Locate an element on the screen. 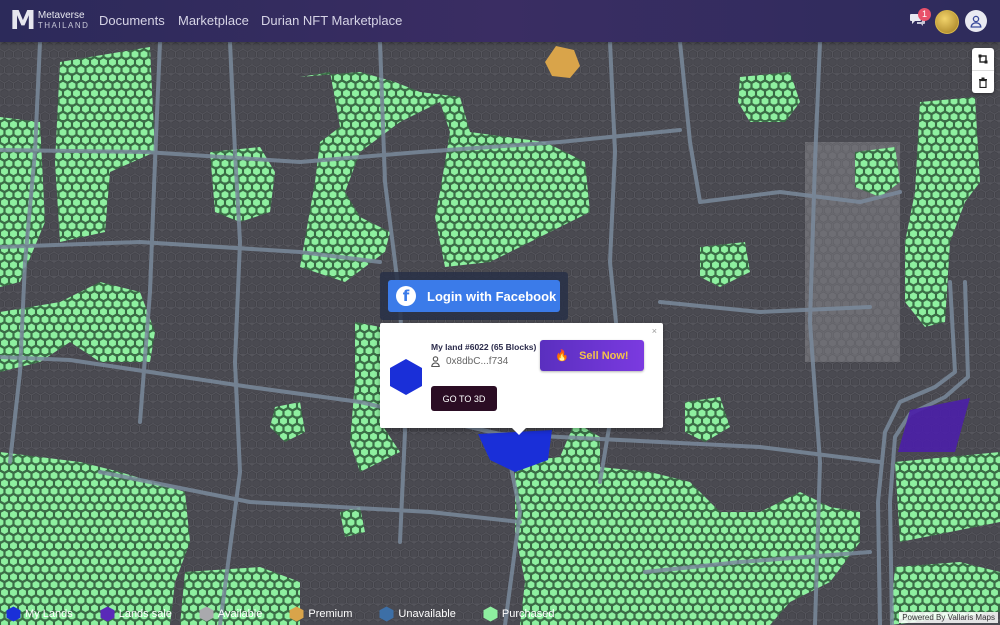 The height and width of the screenshot is (625, 1000). trash-button is located at coordinates (983, 82).